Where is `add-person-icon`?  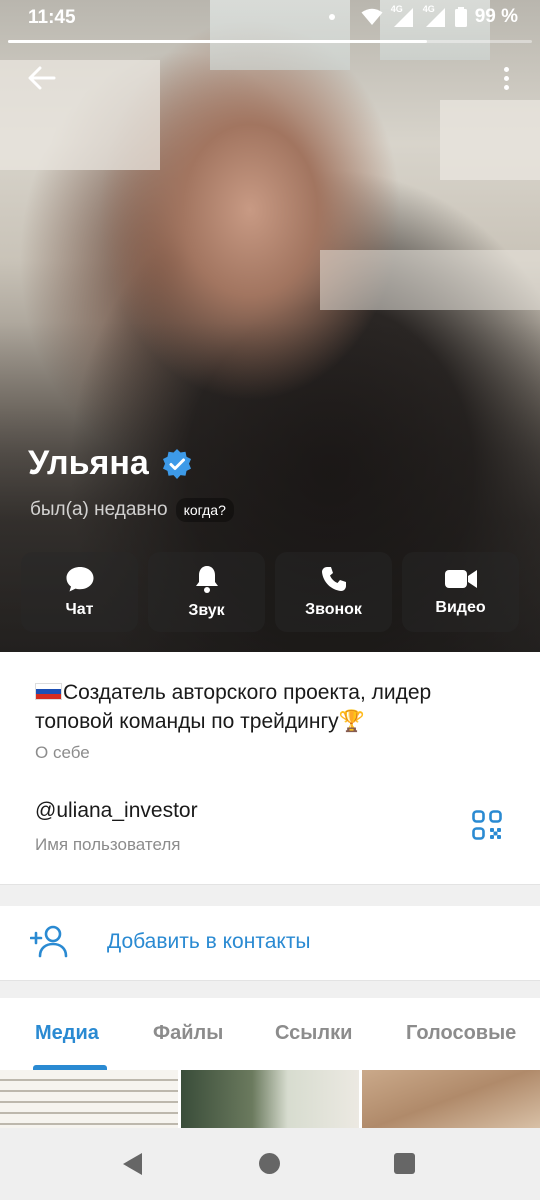 add-person-icon is located at coordinates (49, 941).